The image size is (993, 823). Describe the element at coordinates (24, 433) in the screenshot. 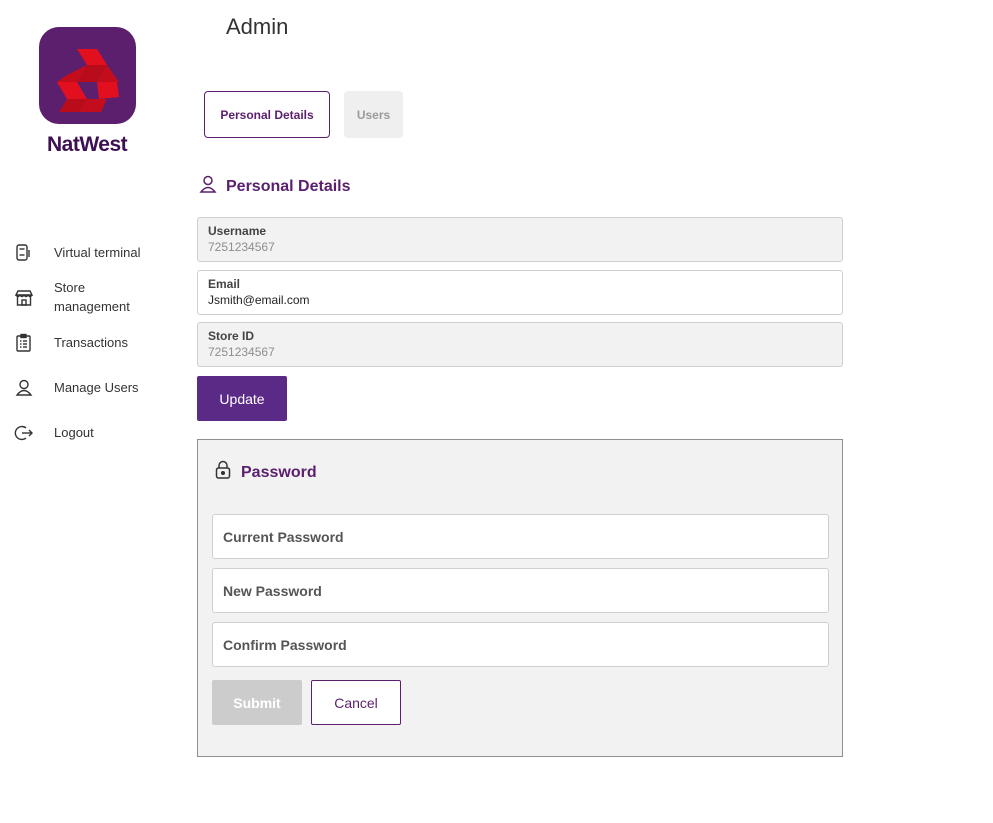

I see `logout-icon` at that location.